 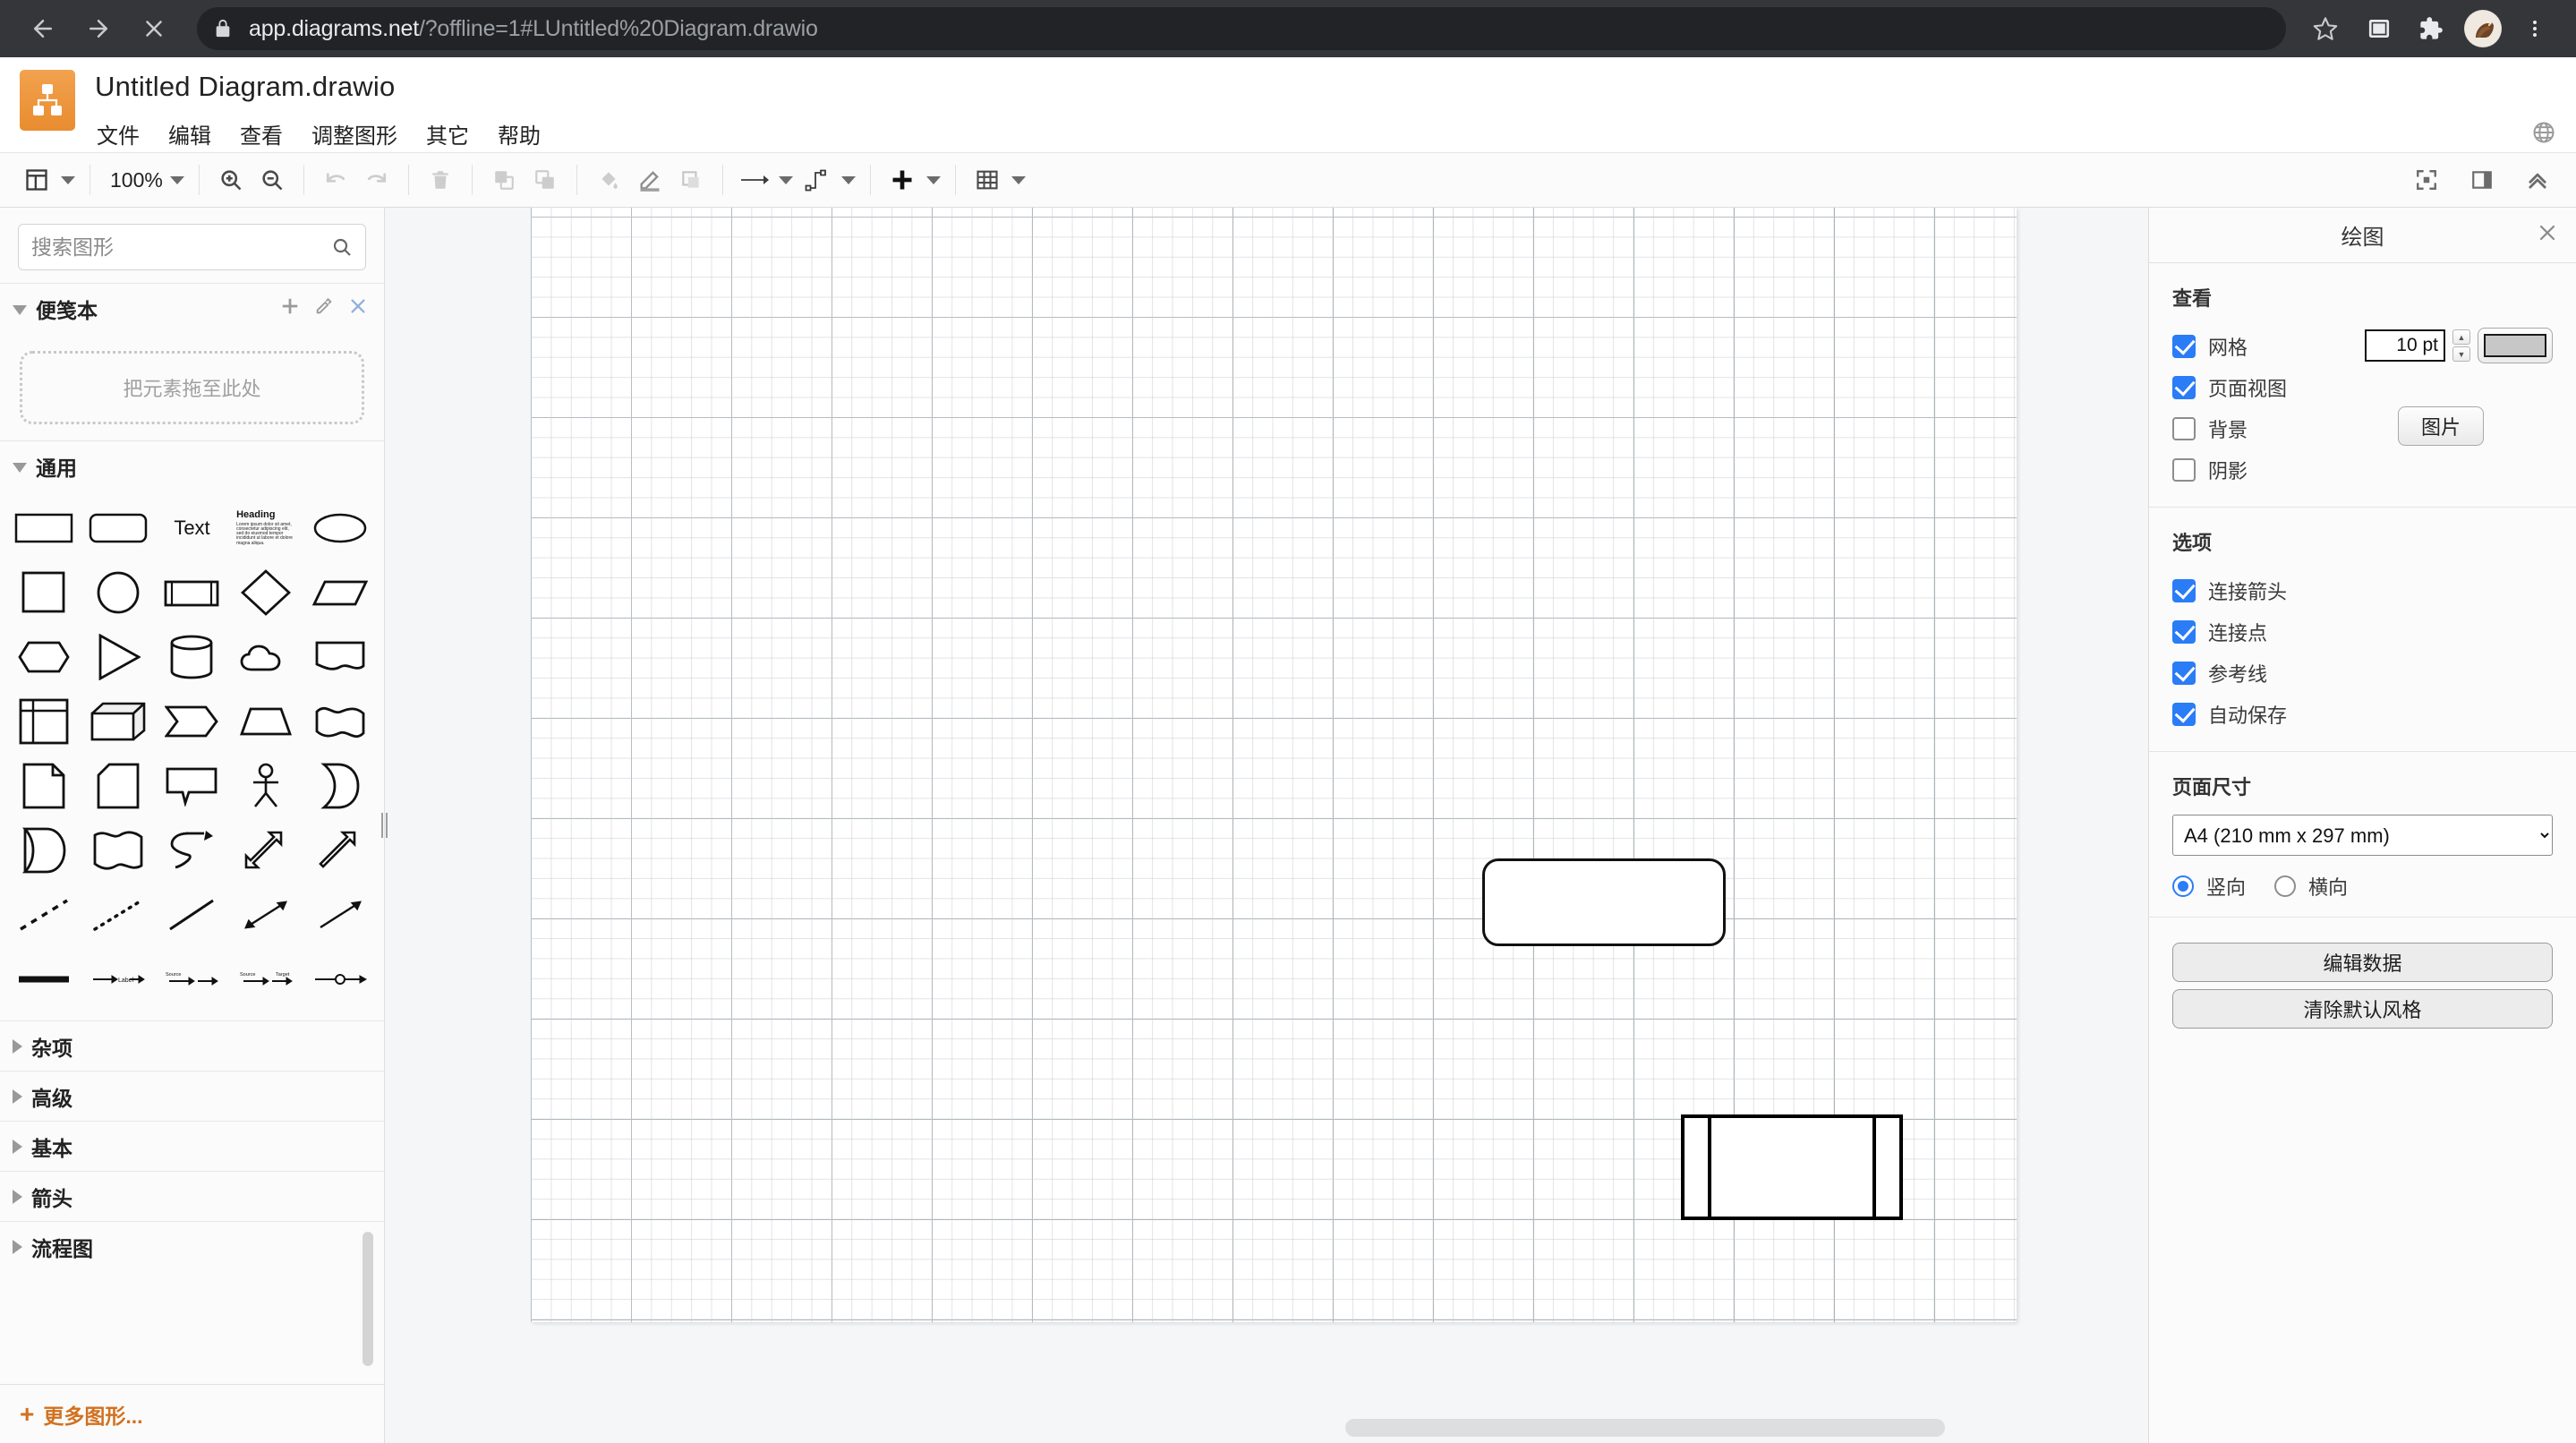 I want to click on paper-size-select: A4 (210 mm x 297 mm), so click(x=2362, y=835).